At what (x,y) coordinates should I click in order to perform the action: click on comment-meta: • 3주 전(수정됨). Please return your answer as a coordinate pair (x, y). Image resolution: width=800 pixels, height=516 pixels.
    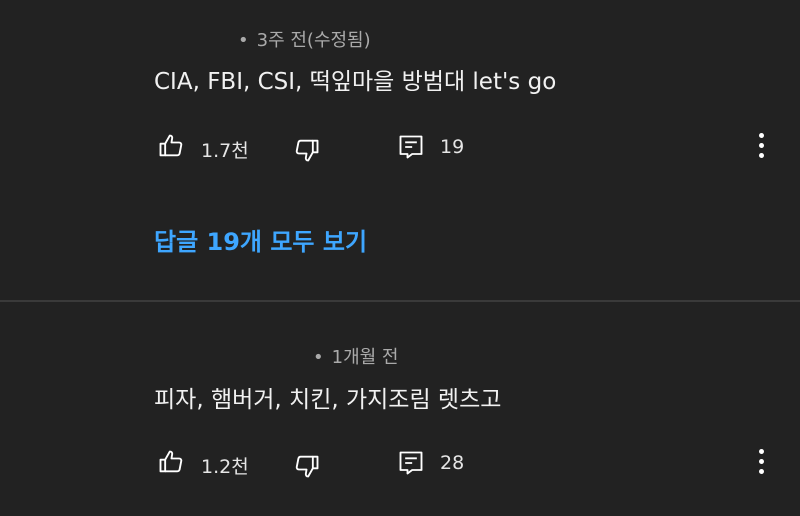
    Looking at the image, I should click on (304, 39).